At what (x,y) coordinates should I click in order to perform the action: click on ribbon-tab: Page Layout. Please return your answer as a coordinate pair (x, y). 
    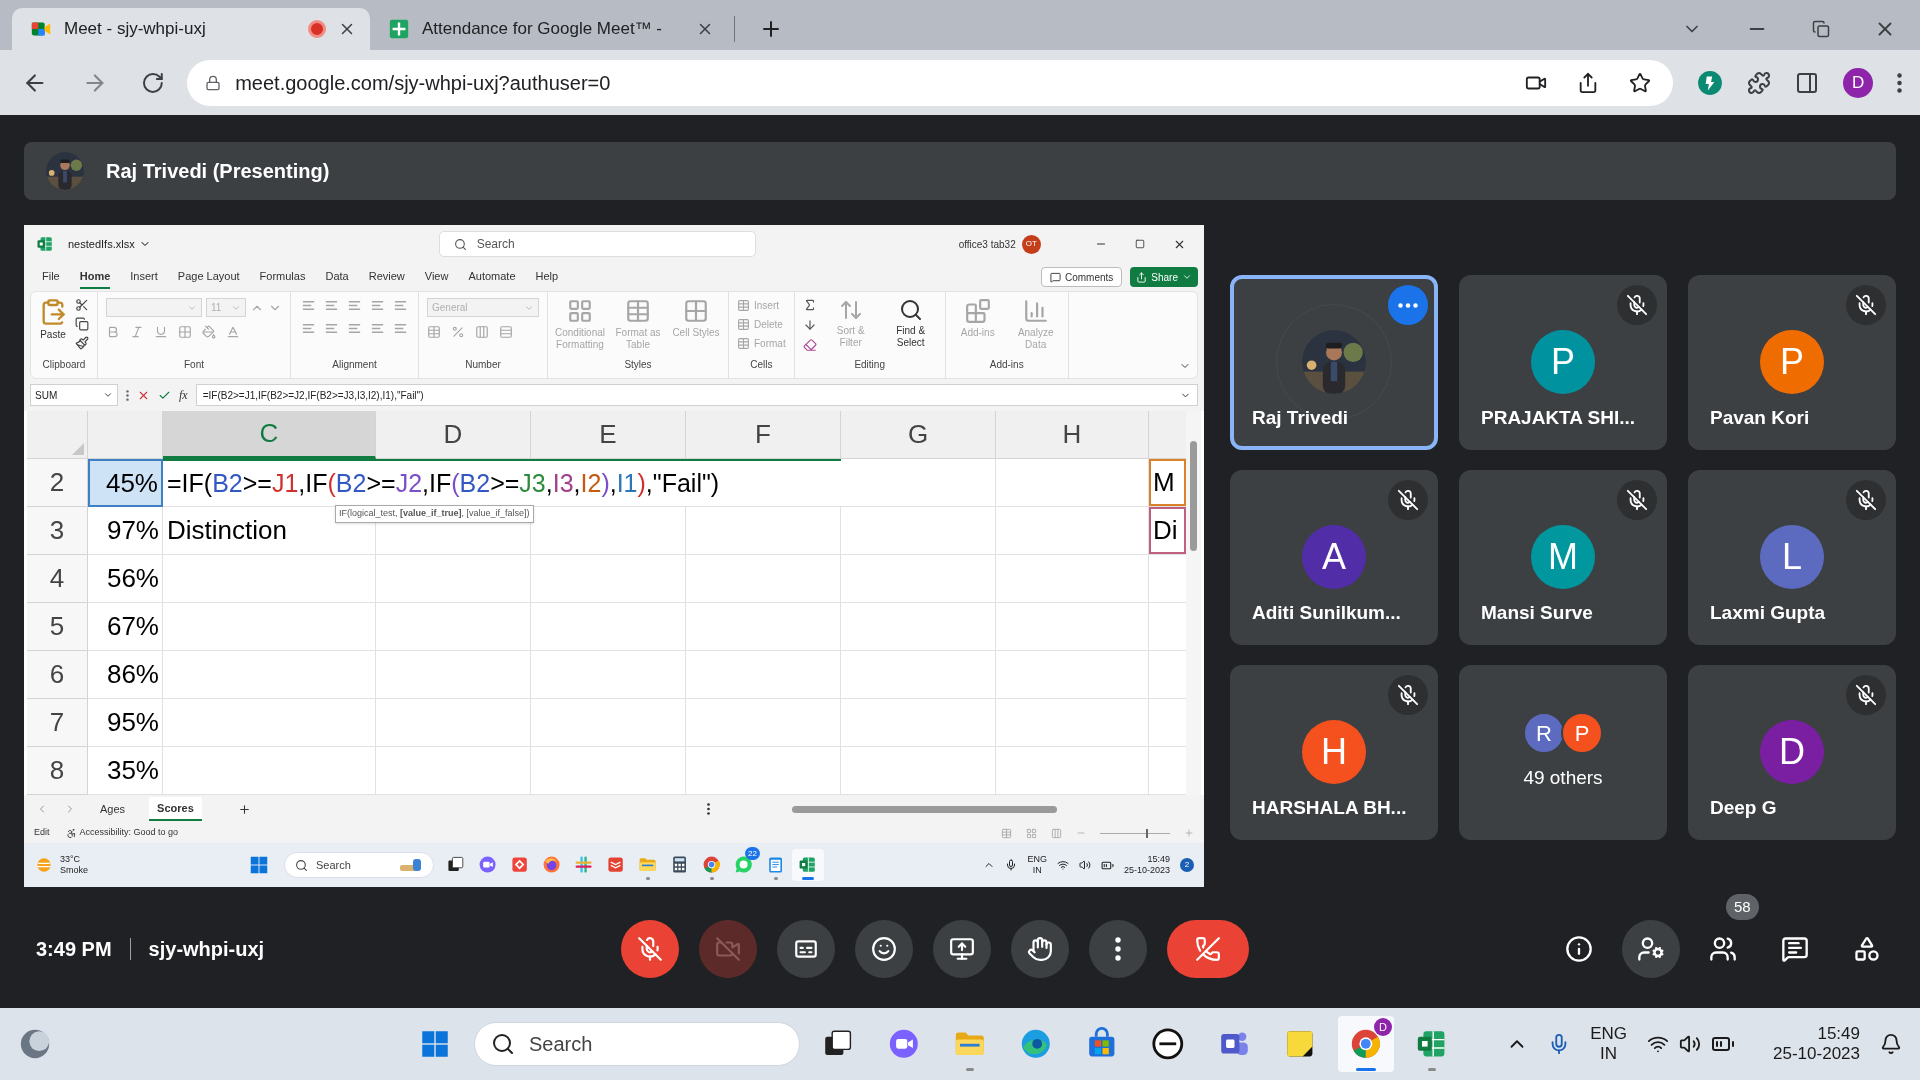
    Looking at the image, I should click on (208, 277).